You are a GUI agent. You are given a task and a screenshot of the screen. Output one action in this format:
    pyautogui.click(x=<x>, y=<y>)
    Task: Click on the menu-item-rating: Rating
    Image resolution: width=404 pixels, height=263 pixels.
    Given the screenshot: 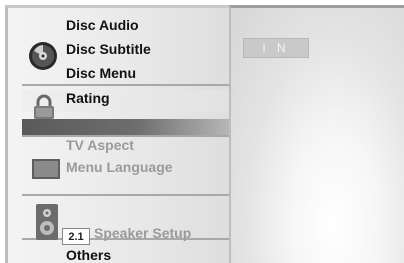 What is the action you would take?
    pyautogui.click(x=88, y=98)
    